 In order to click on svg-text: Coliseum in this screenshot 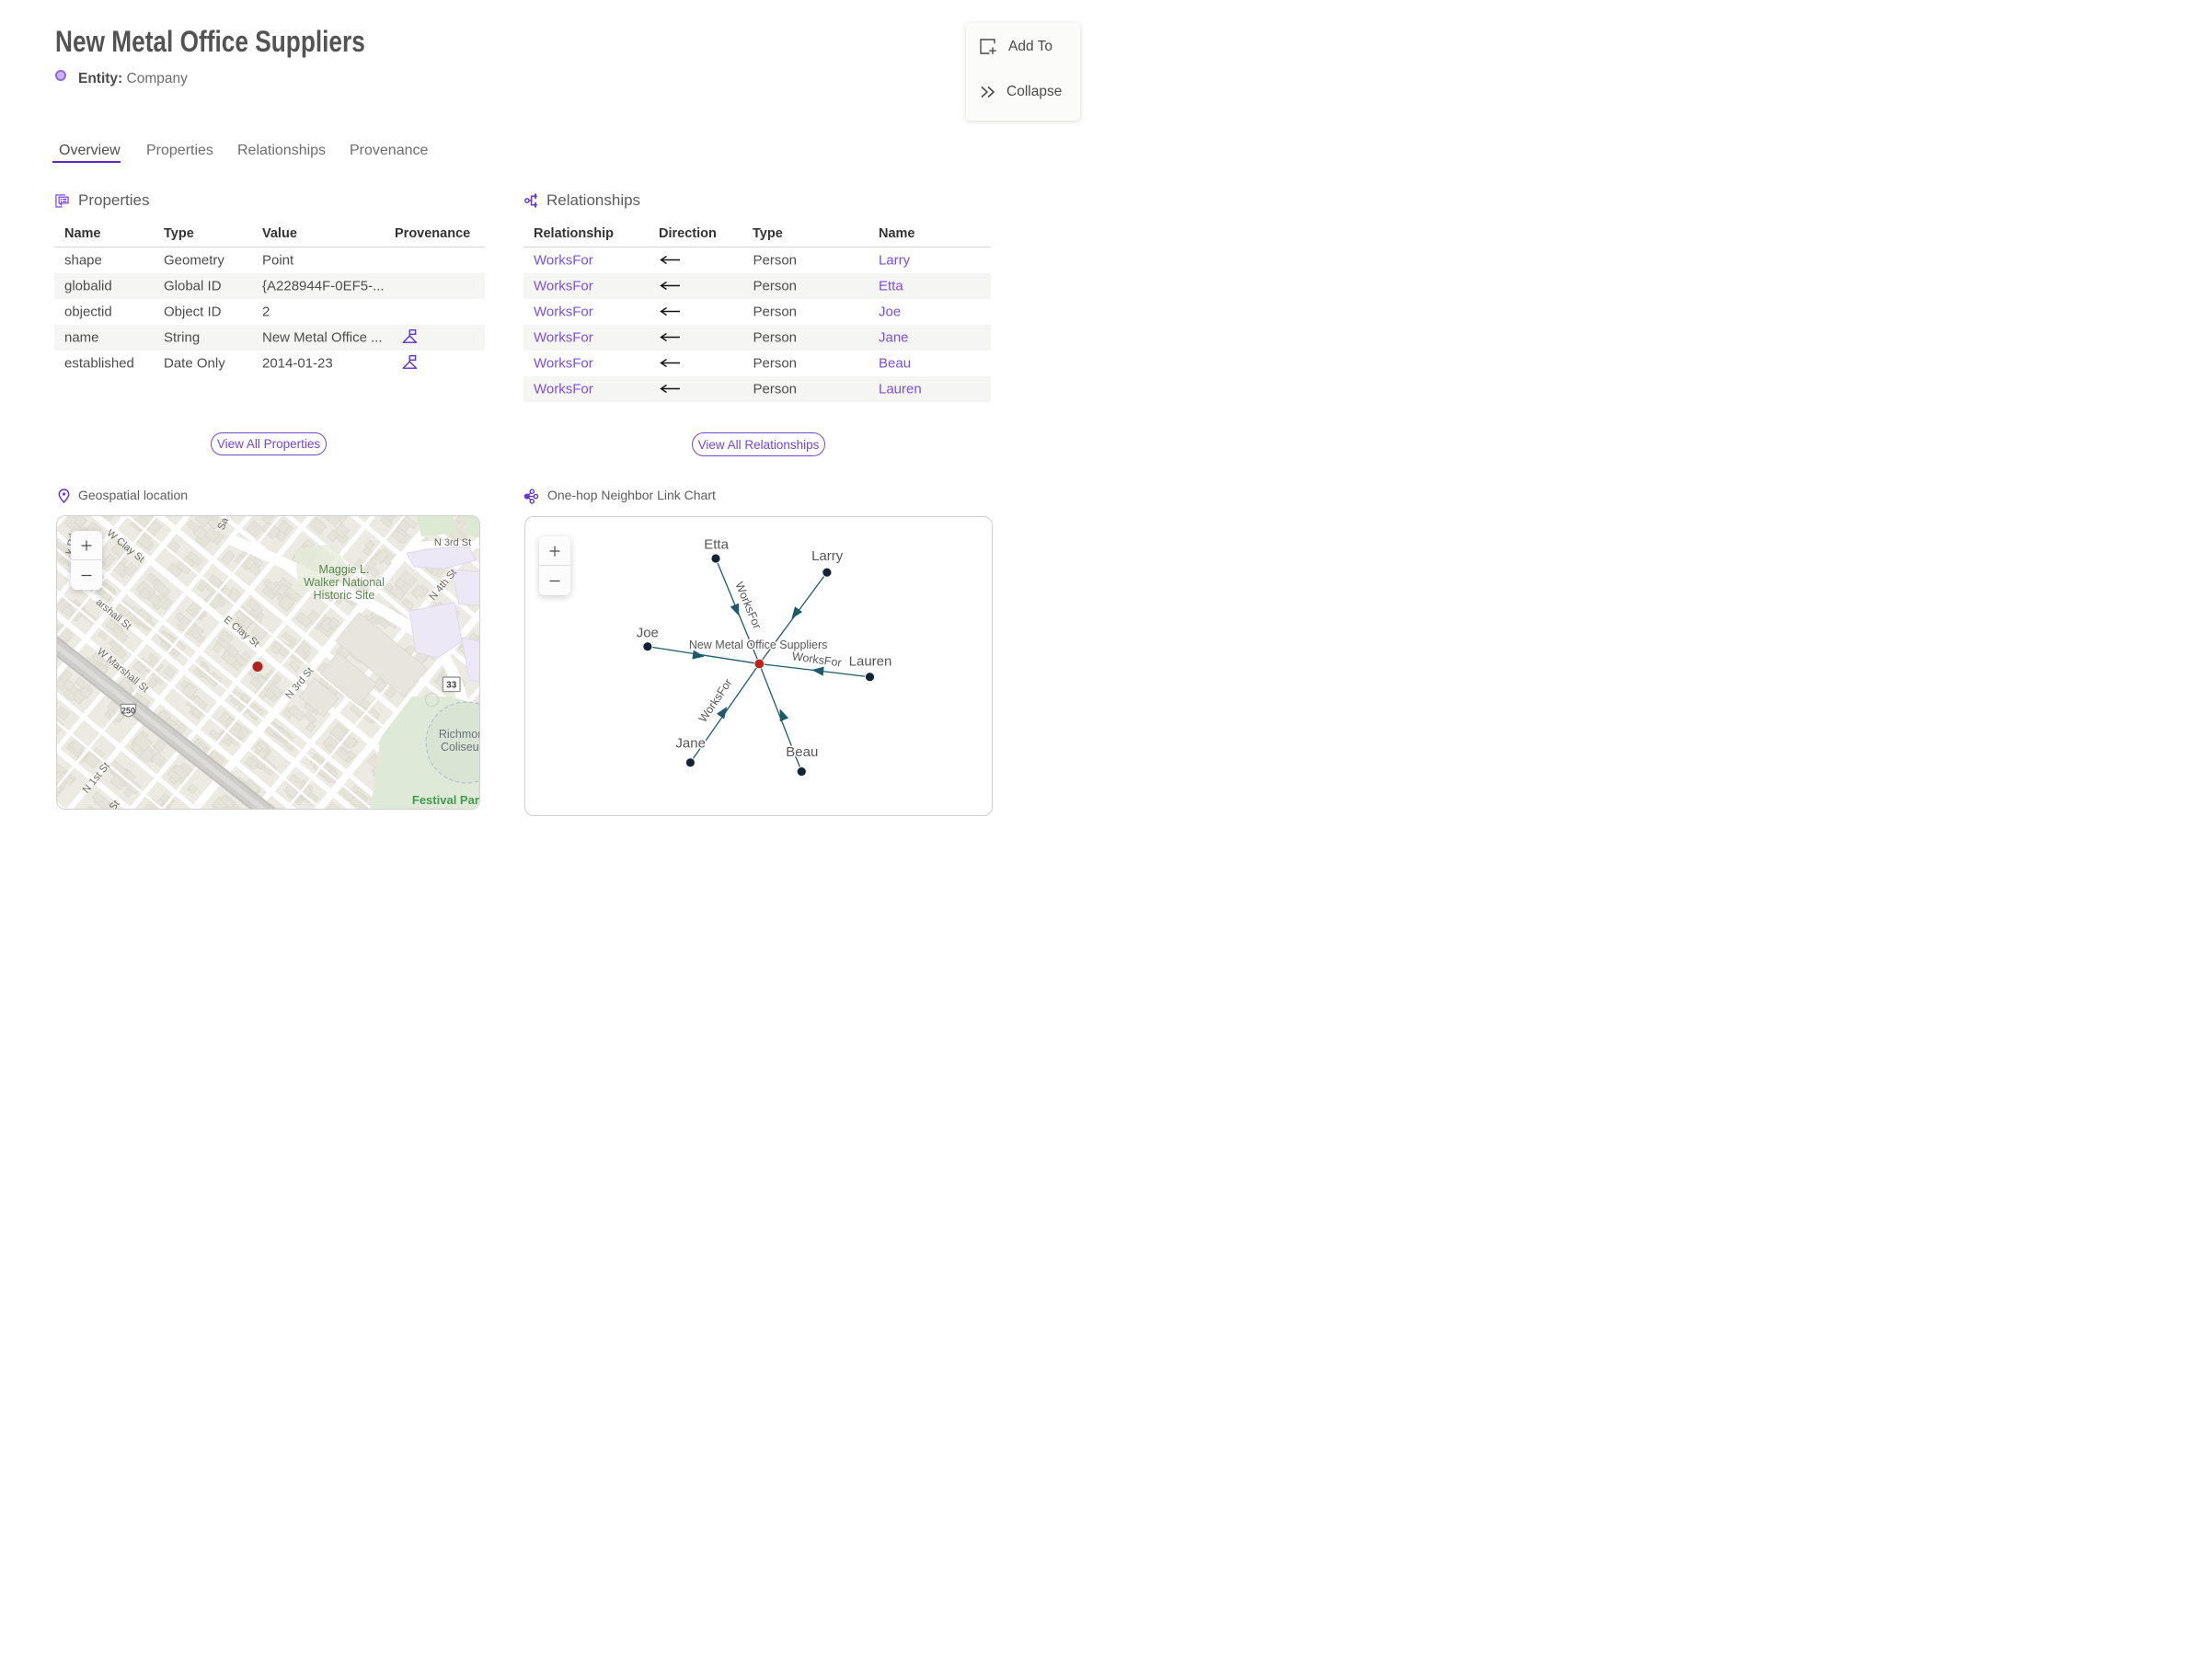, I will do `click(460, 747)`.